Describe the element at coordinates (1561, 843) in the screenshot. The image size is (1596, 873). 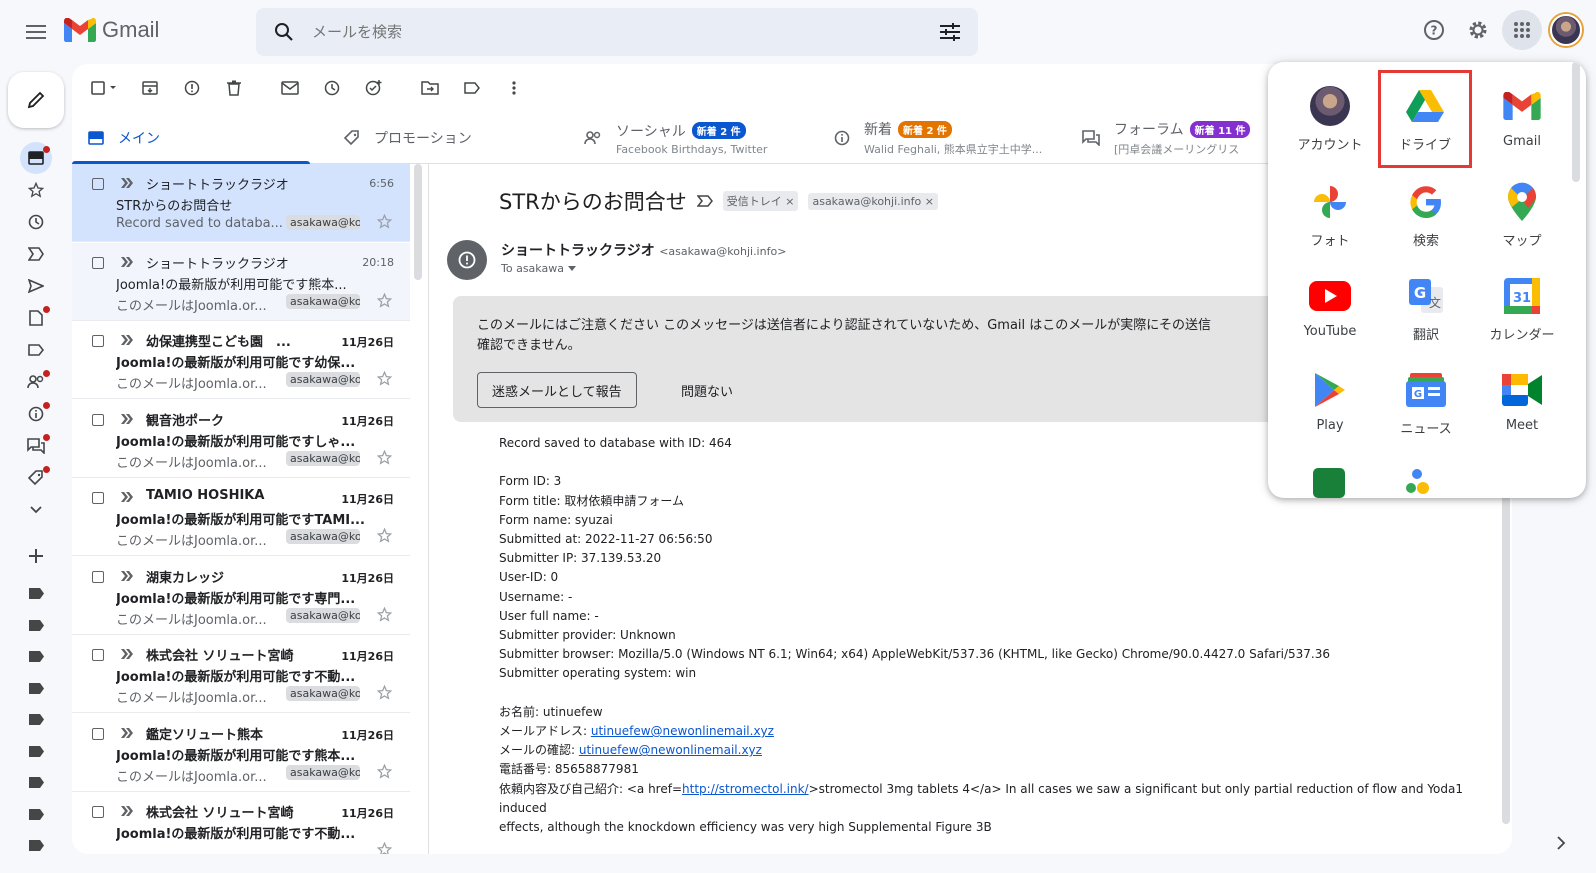
I see `chevron-right-icon` at that location.